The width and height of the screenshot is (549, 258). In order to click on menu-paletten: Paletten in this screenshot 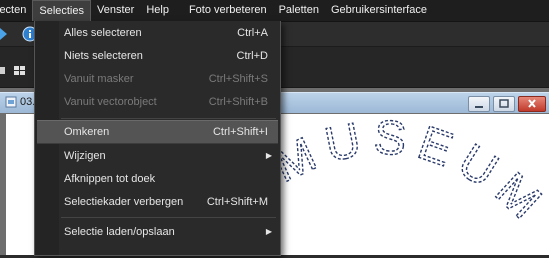, I will do `click(299, 10)`.